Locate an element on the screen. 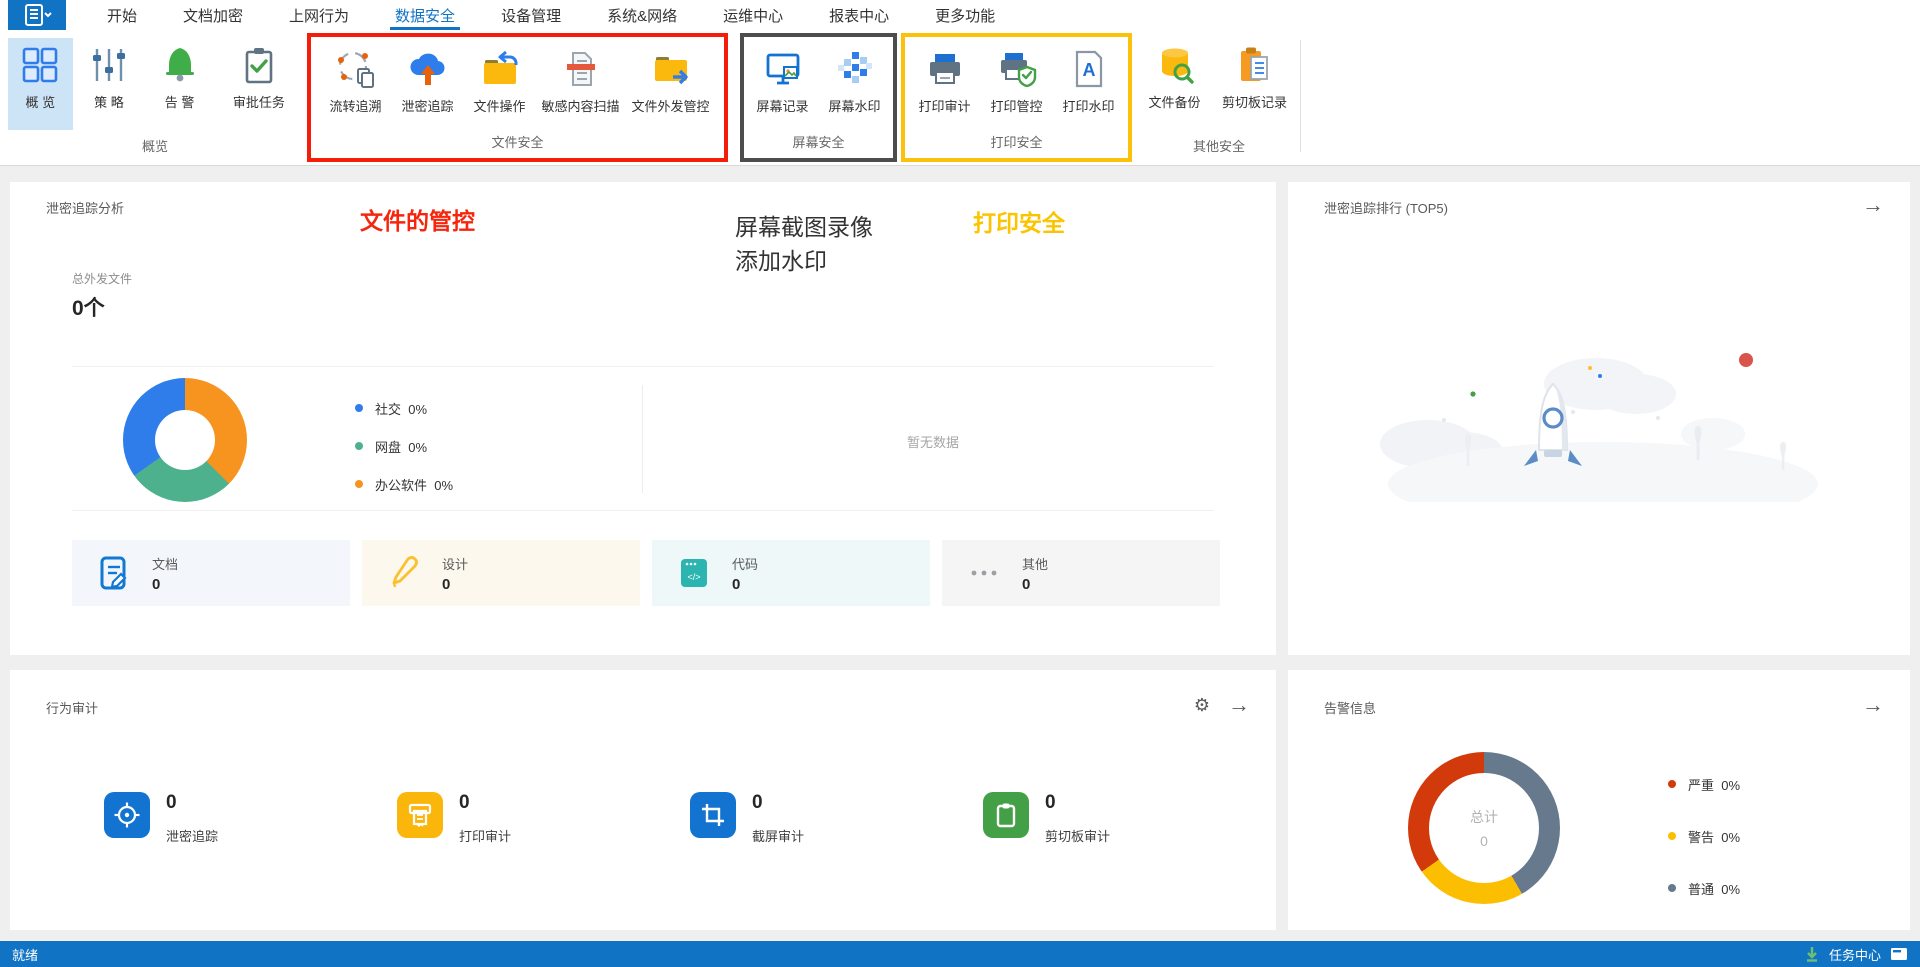 Image resolution: width=1920 pixels, height=967 pixels. ribbon-group-label: 概览 is located at coordinates (154, 146).